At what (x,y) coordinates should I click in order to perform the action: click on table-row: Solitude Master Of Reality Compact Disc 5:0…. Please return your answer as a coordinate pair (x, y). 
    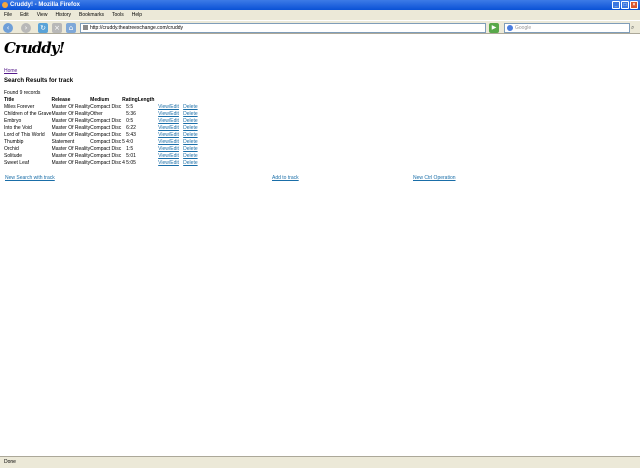
    Looking at the image, I should click on (103, 155).